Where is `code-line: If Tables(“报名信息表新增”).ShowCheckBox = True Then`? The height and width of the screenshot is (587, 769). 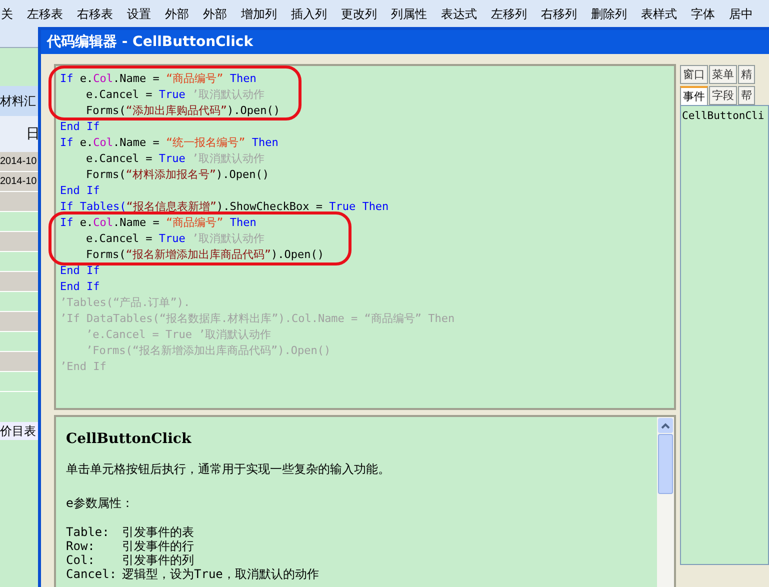 code-line: If Tables(“报名信息表新增”).ShowCheckBox = True Then is located at coordinates (225, 207).